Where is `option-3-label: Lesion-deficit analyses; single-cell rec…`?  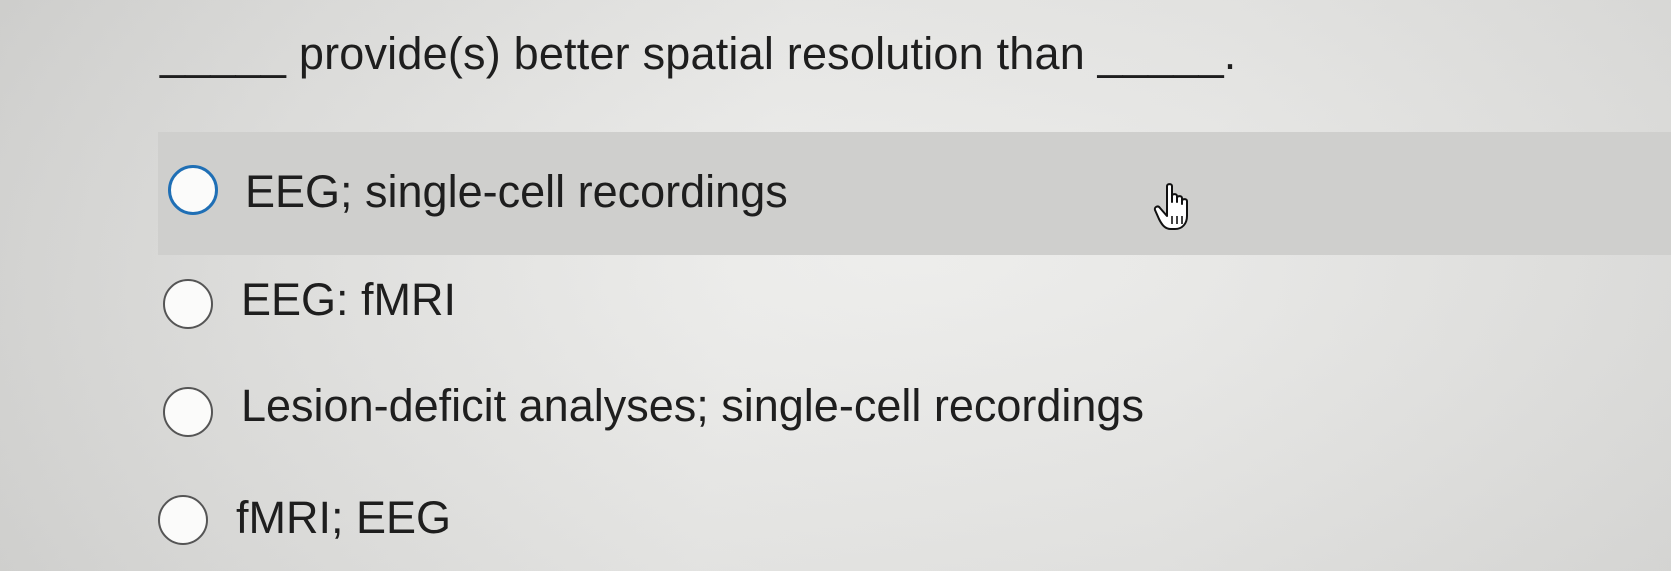 option-3-label: Lesion-deficit analyses; single-cell rec… is located at coordinates (692, 406).